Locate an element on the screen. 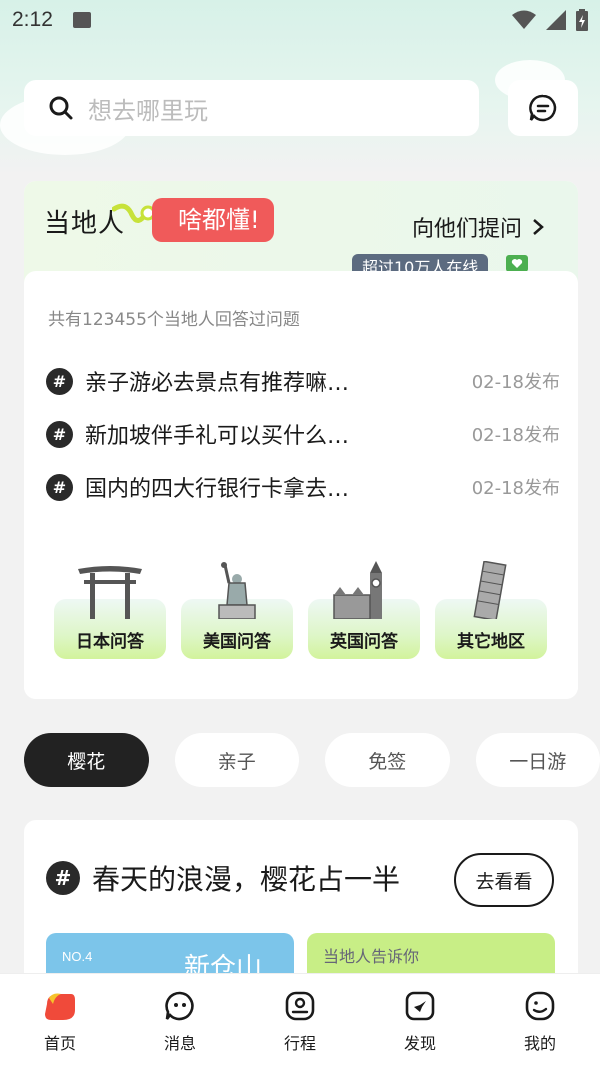 Image resolution: width=600 pixels, height=1067 pixels. country-usa-button: 美国问答 is located at coordinates (237, 611).